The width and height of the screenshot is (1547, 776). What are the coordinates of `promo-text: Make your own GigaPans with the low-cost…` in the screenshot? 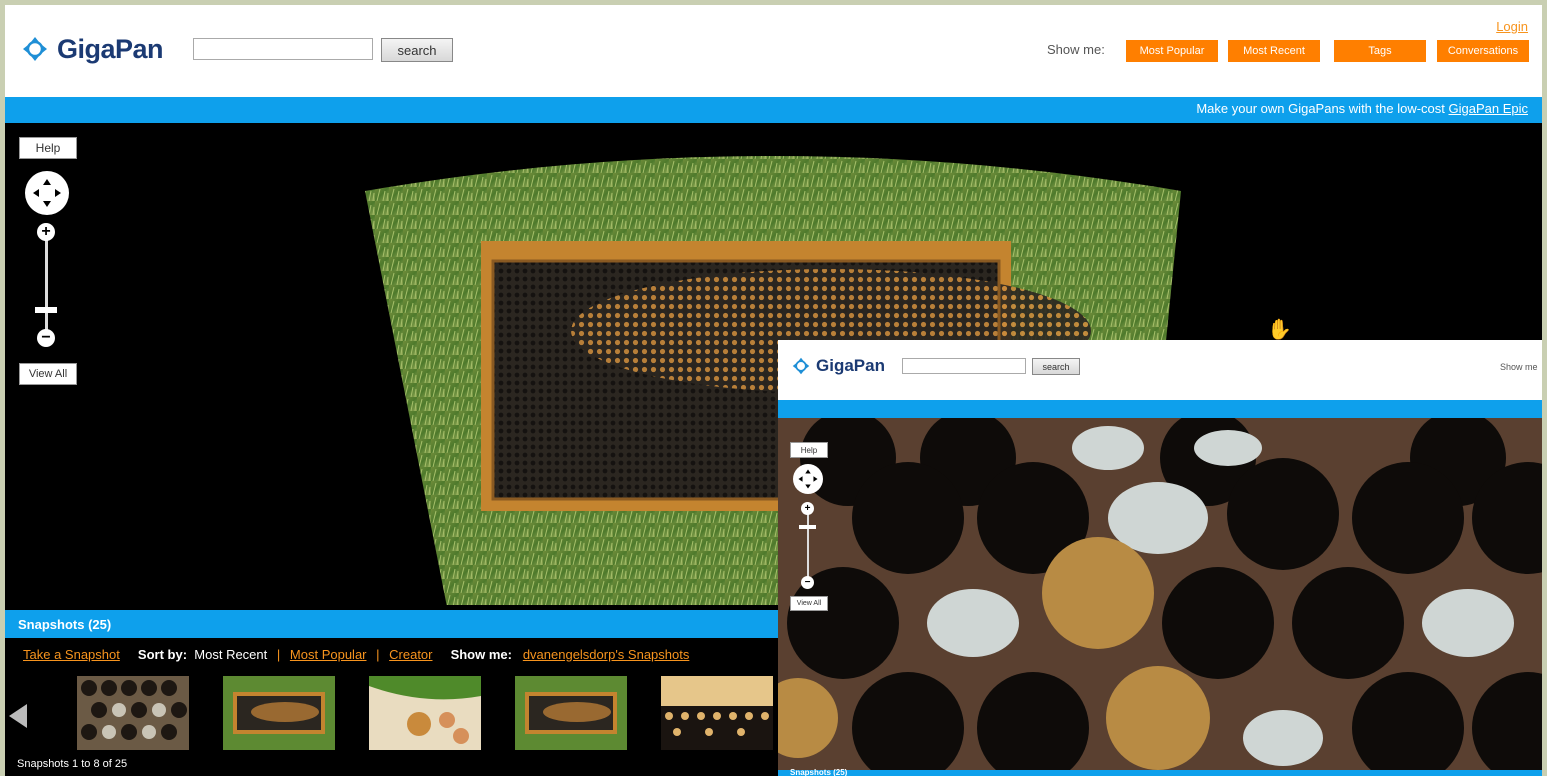 It's located at (1362, 108).